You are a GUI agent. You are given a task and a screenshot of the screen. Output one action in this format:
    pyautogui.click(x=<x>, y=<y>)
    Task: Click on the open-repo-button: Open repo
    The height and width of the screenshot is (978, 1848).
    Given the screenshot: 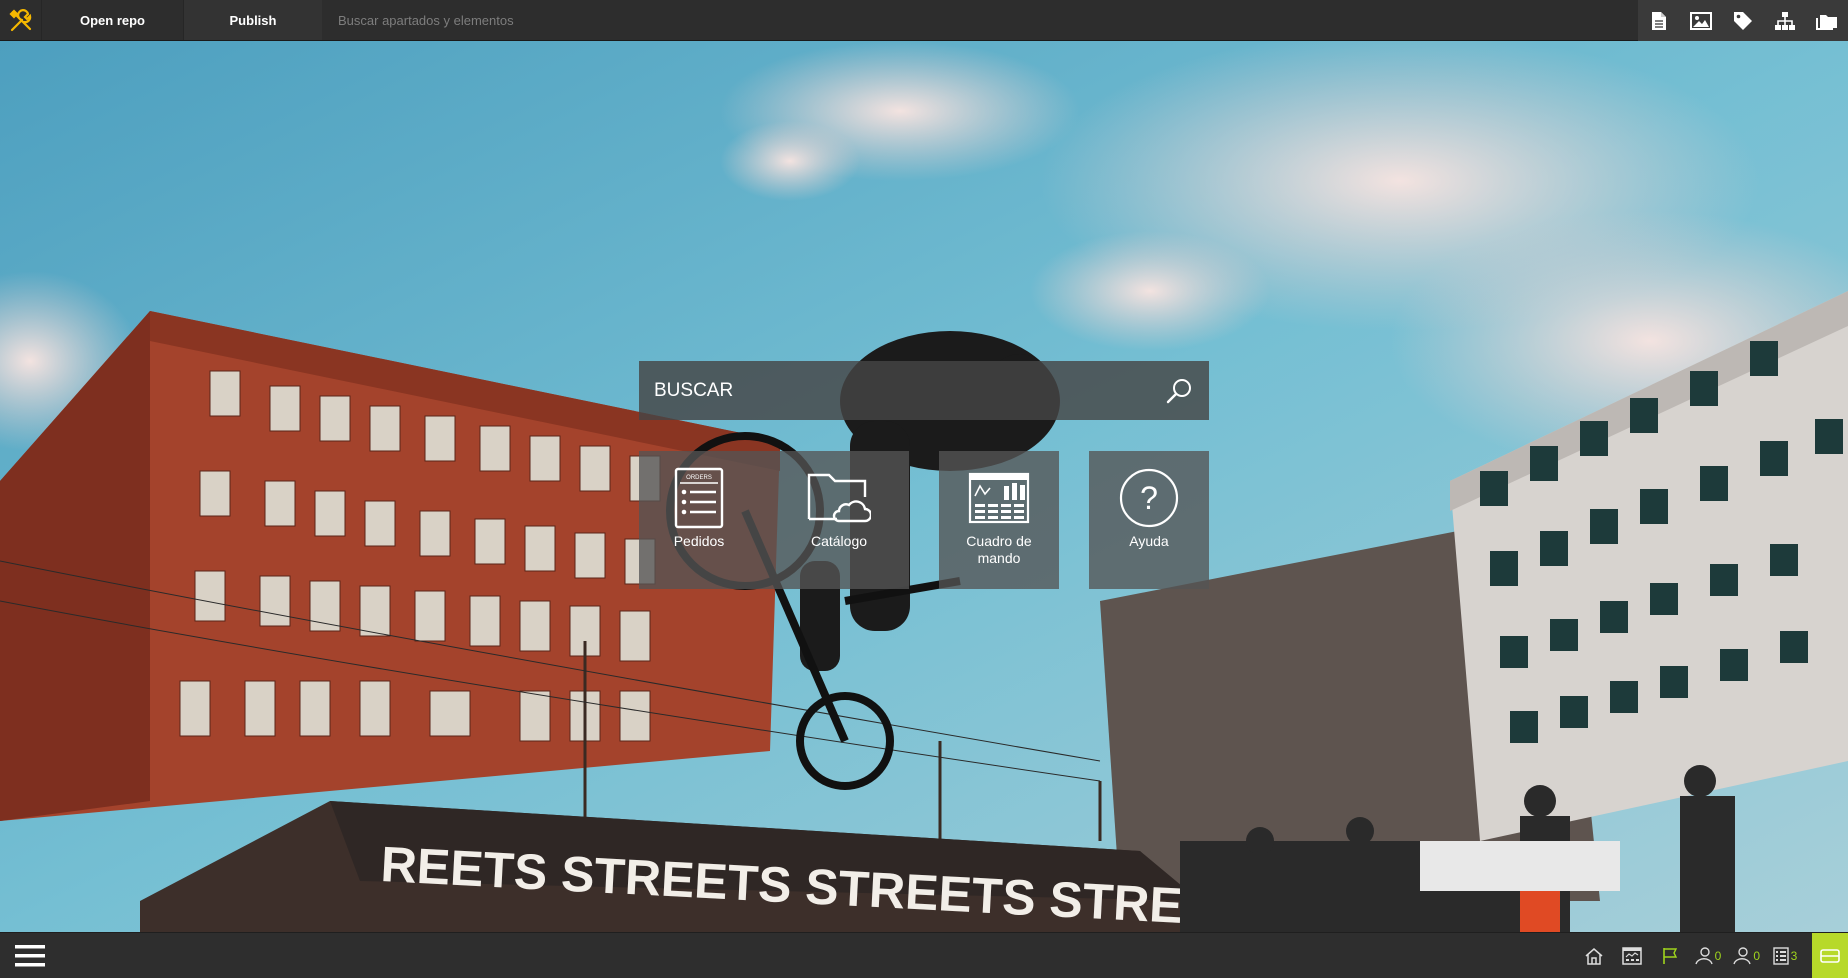 What is the action you would take?
    pyautogui.click(x=112, y=20)
    